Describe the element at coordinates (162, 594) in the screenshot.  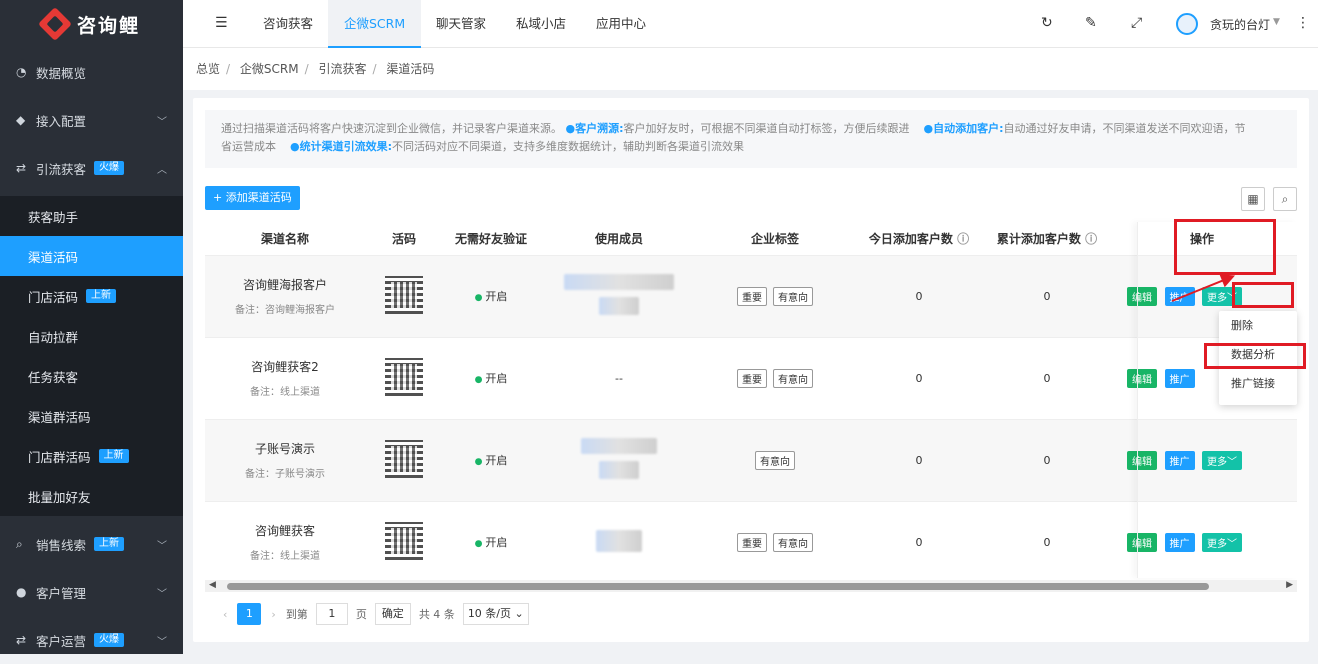
I see `chevron-down-icon: ﹀` at that location.